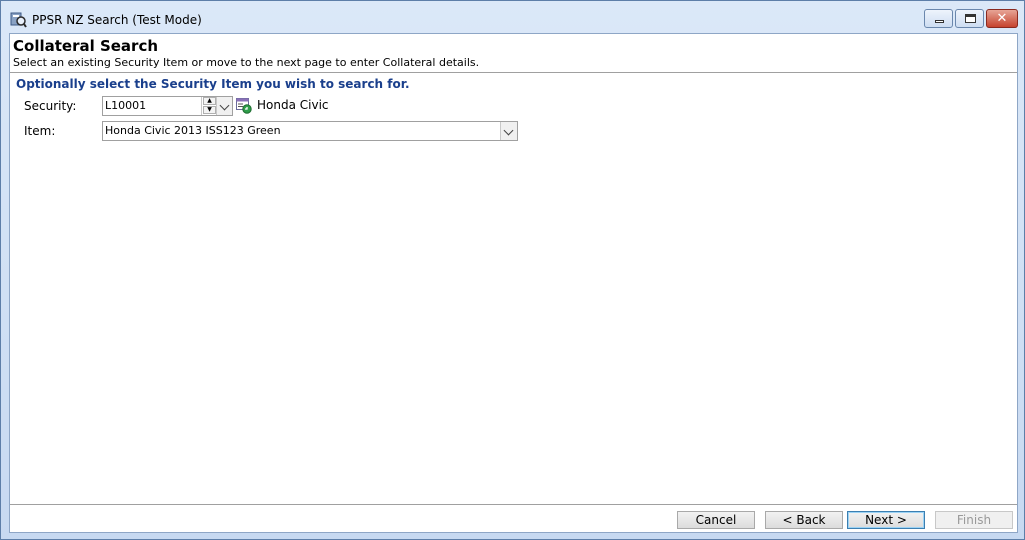 Image resolution: width=1025 pixels, height=540 pixels. I want to click on window-controls: ✕, so click(971, 18).